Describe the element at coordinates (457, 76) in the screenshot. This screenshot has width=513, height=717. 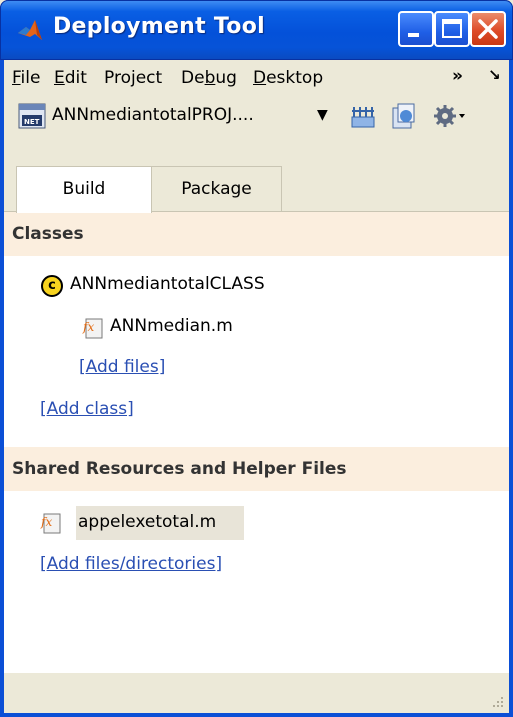
I see `menu-overflow-icon: »` at that location.